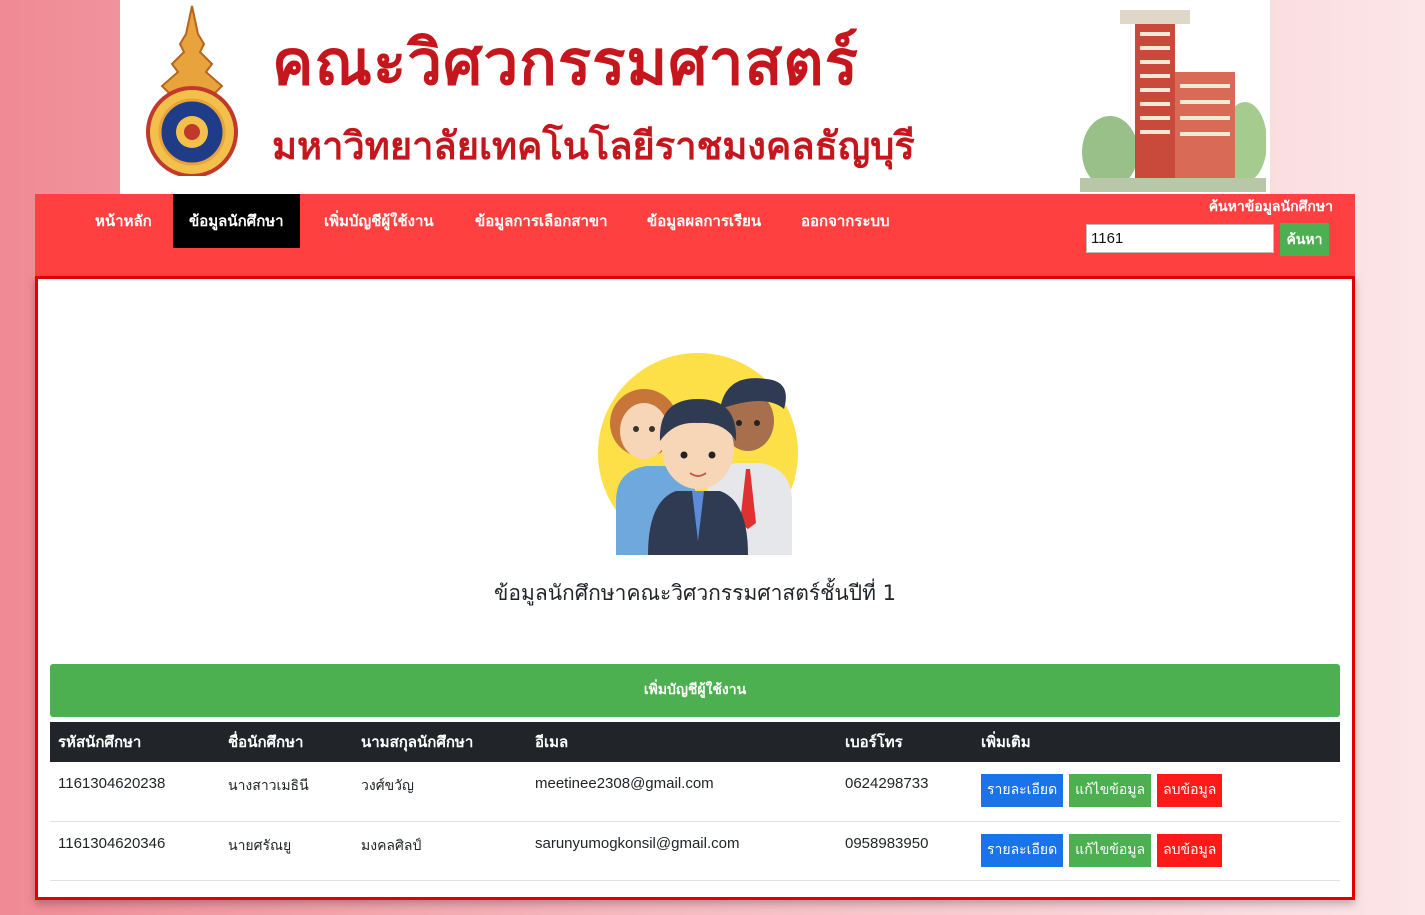 The height and width of the screenshot is (915, 1425). Describe the element at coordinates (135, 792) in the screenshot. I see `student-id: 1161304620238` at that location.